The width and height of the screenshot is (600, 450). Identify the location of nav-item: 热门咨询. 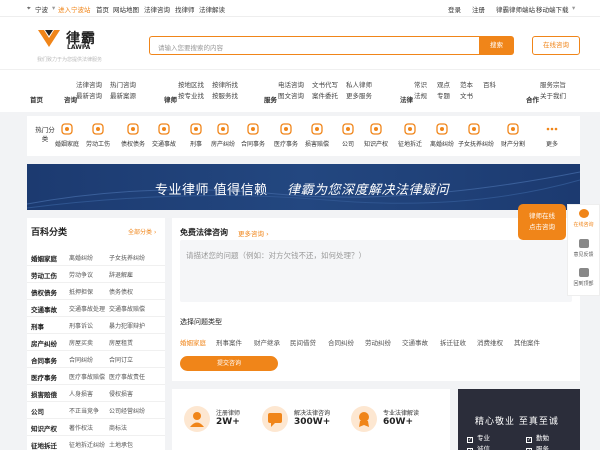
(123, 84).